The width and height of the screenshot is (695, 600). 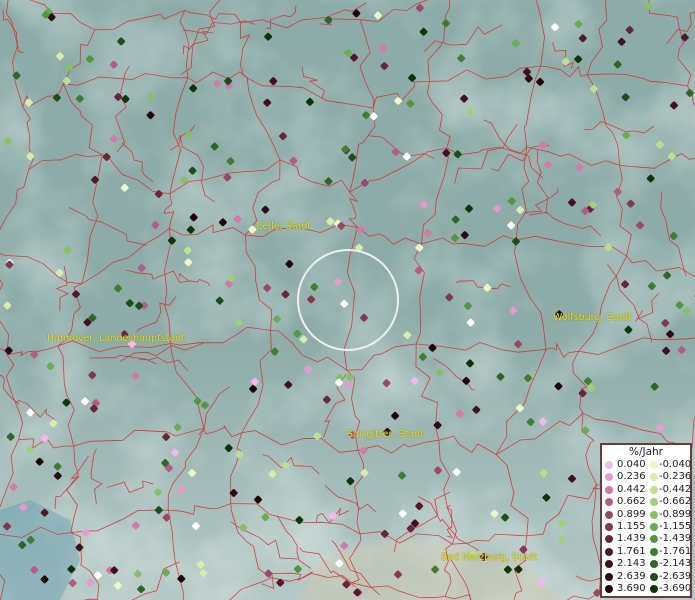 What do you see at coordinates (675, 539) in the screenshot?
I see `legend-value-negative: -1.439` at bounding box center [675, 539].